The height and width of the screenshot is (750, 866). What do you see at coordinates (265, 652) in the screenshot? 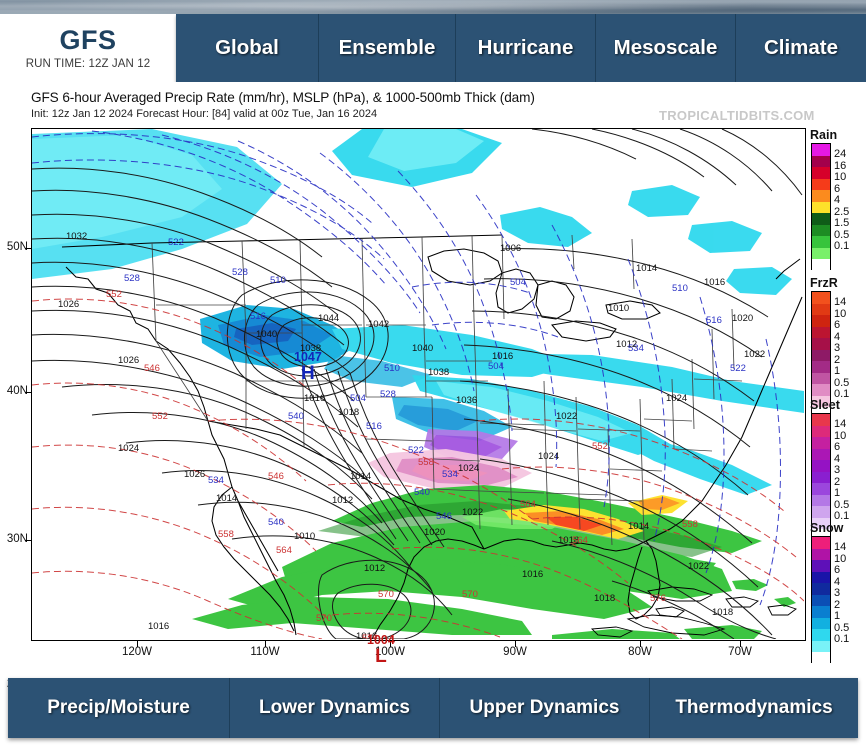
I see `lon-tick-110W: 110W` at bounding box center [265, 652].